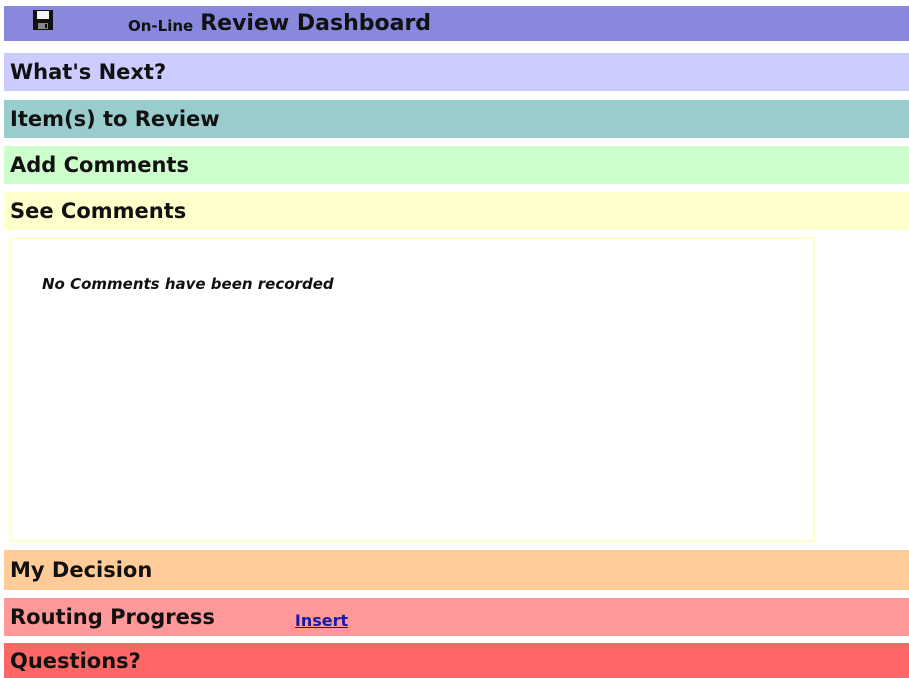 Image resolution: width=909 pixels, height=678 pixels. What do you see at coordinates (321, 620) in the screenshot?
I see `insert-link: Insert` at bounding box center [321, 620].